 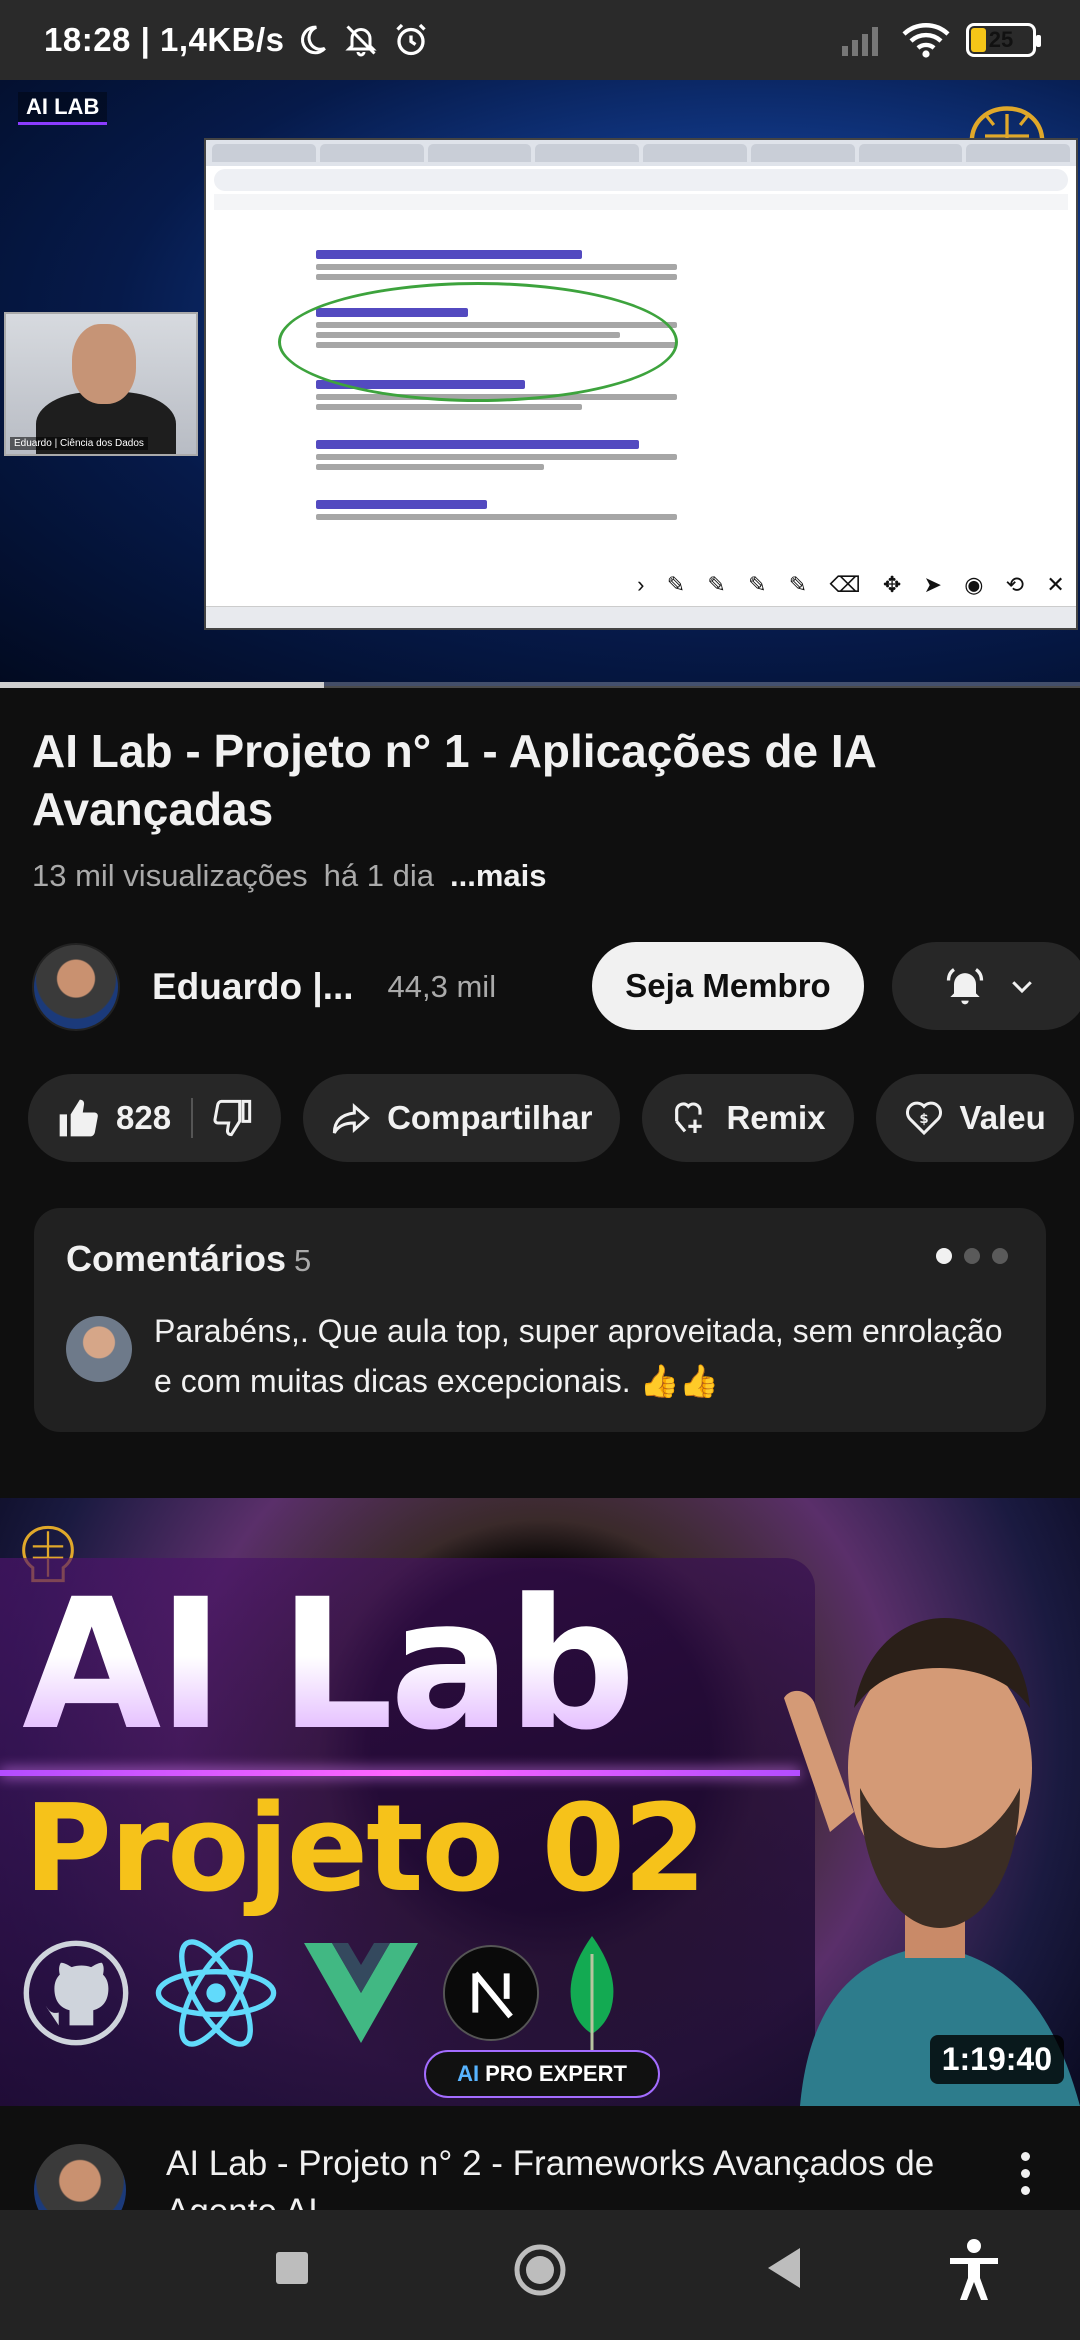 What do you see at coordinates (490, 1117) in the screenshot?
I see `share-label: Compartilhar` at bounding box center [490, 1117].